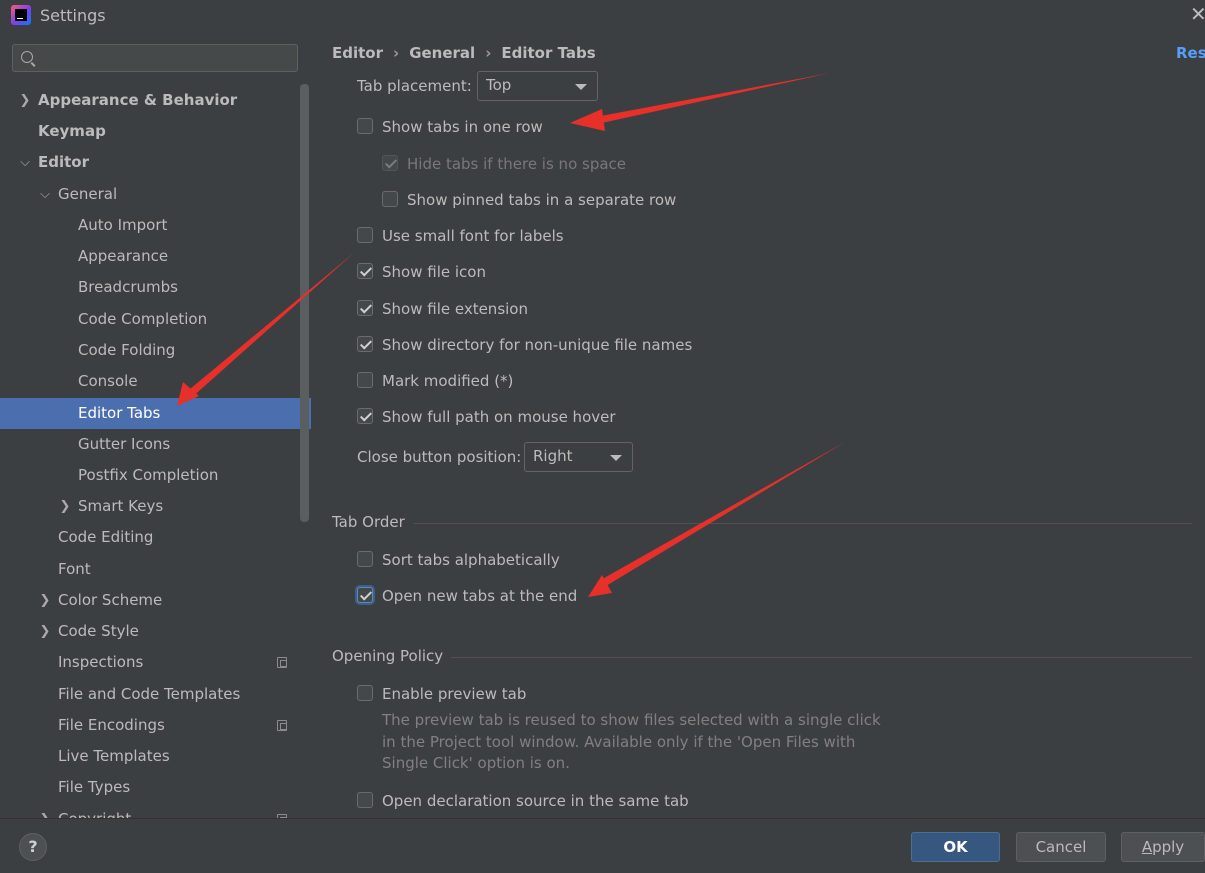  What do you see at coordinates (365, 235) in the screenshot?
I see `small-font-checkbox` at bounding box center [365, 235].